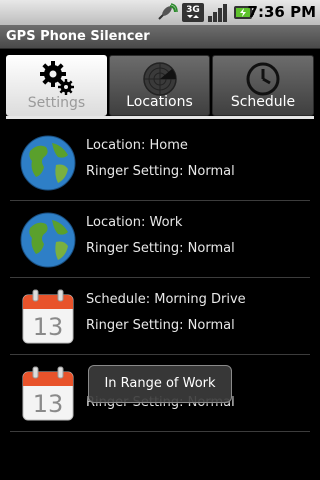 This screenshot has width=320, height=480. What do you see at coordinates (217, 13) in the screenshot?
I see `signal-strength-icon` at bounding box center [217, 13].